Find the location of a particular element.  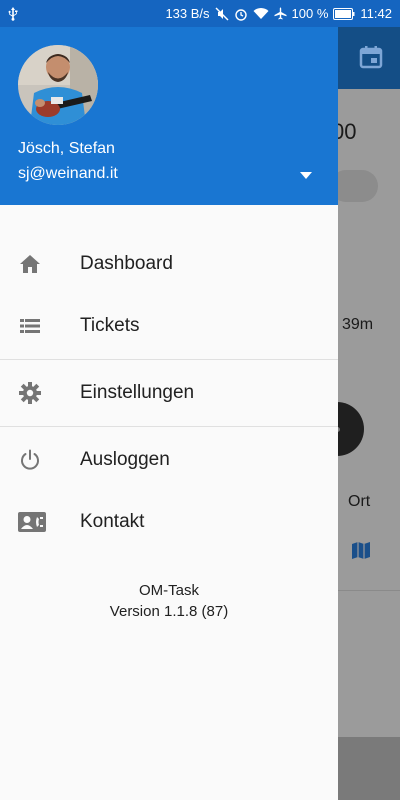

user-email: sj@weinand.it is located at coordinates (68, 173).